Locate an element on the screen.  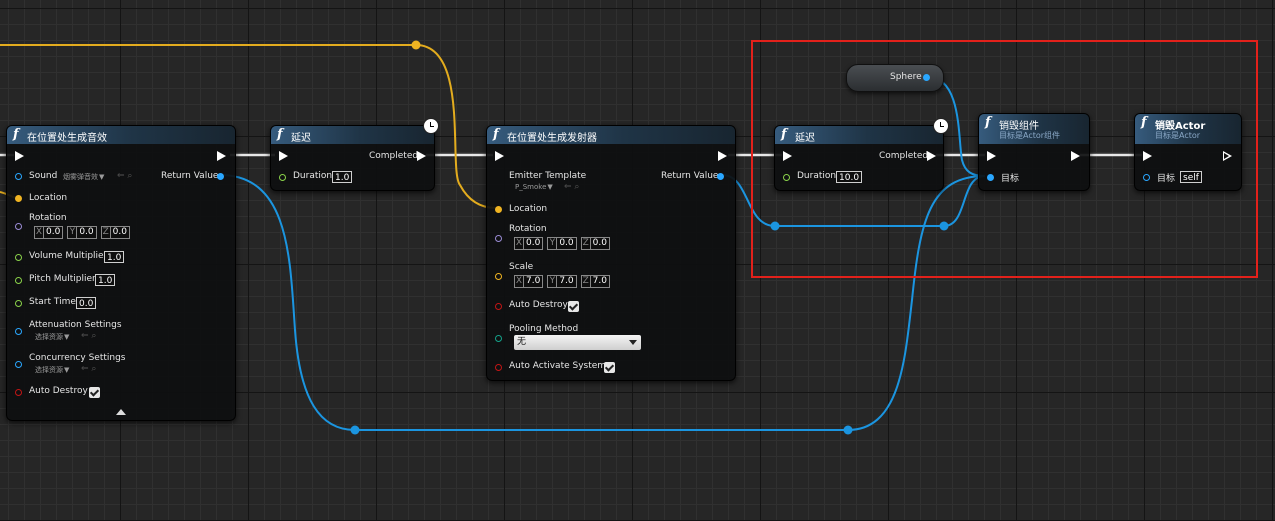
pitch-pin is located at coordinates (18, 280).